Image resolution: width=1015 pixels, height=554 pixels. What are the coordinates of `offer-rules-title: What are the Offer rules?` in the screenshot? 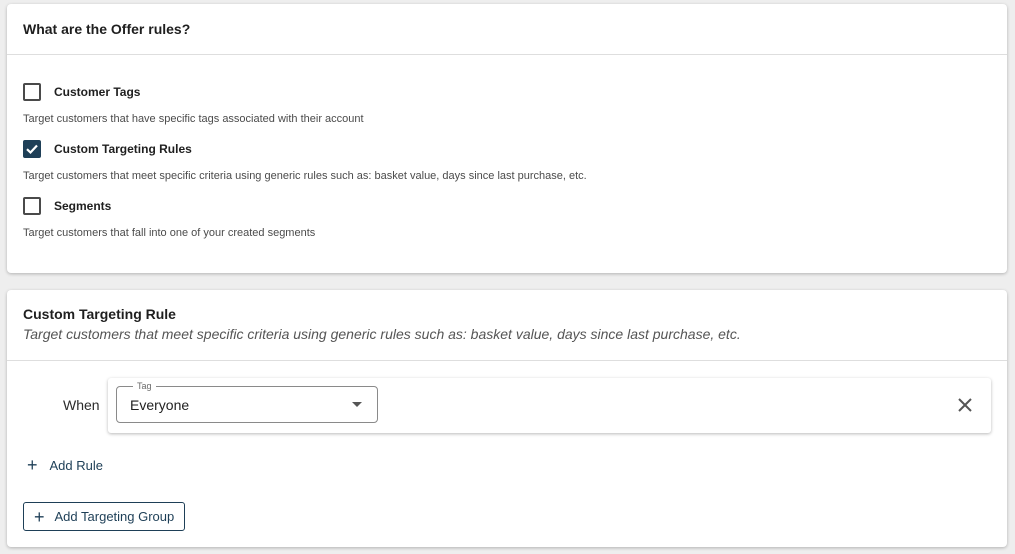 It's located at (107, 29).